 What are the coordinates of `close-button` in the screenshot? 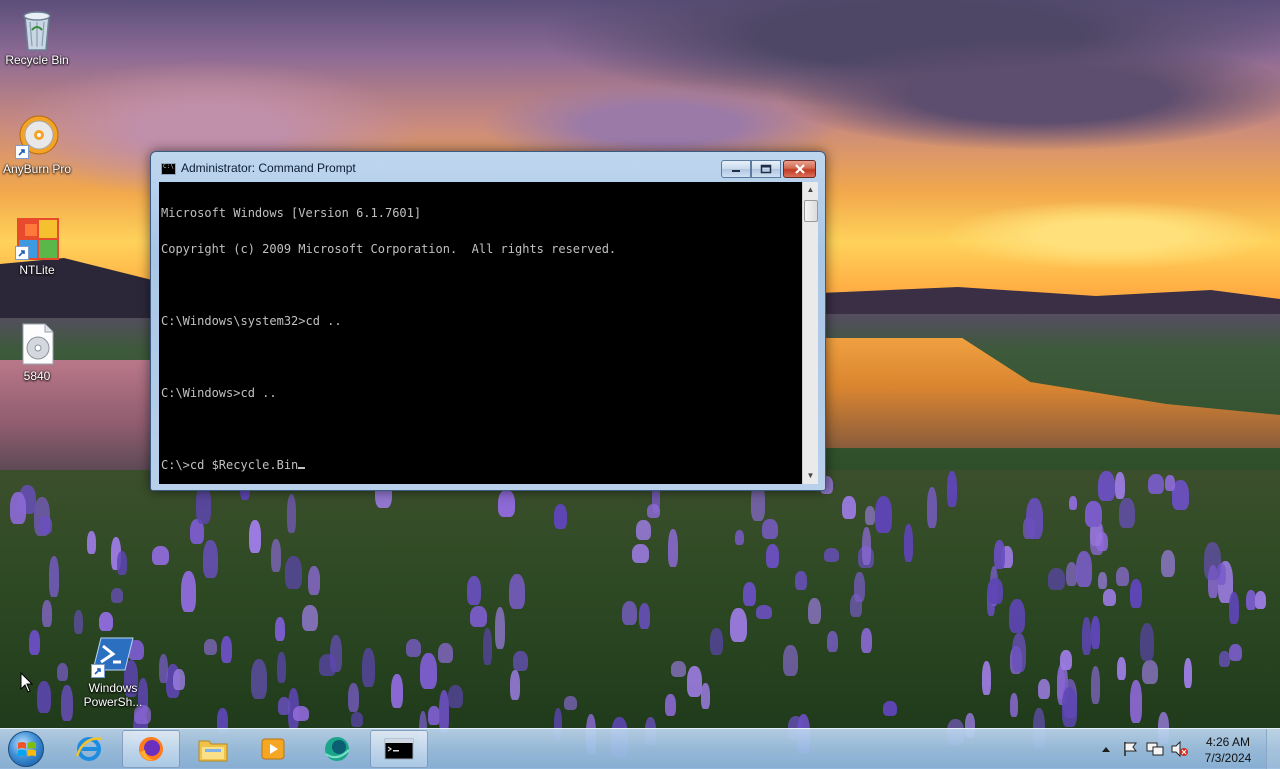 It's located at (799, 169).